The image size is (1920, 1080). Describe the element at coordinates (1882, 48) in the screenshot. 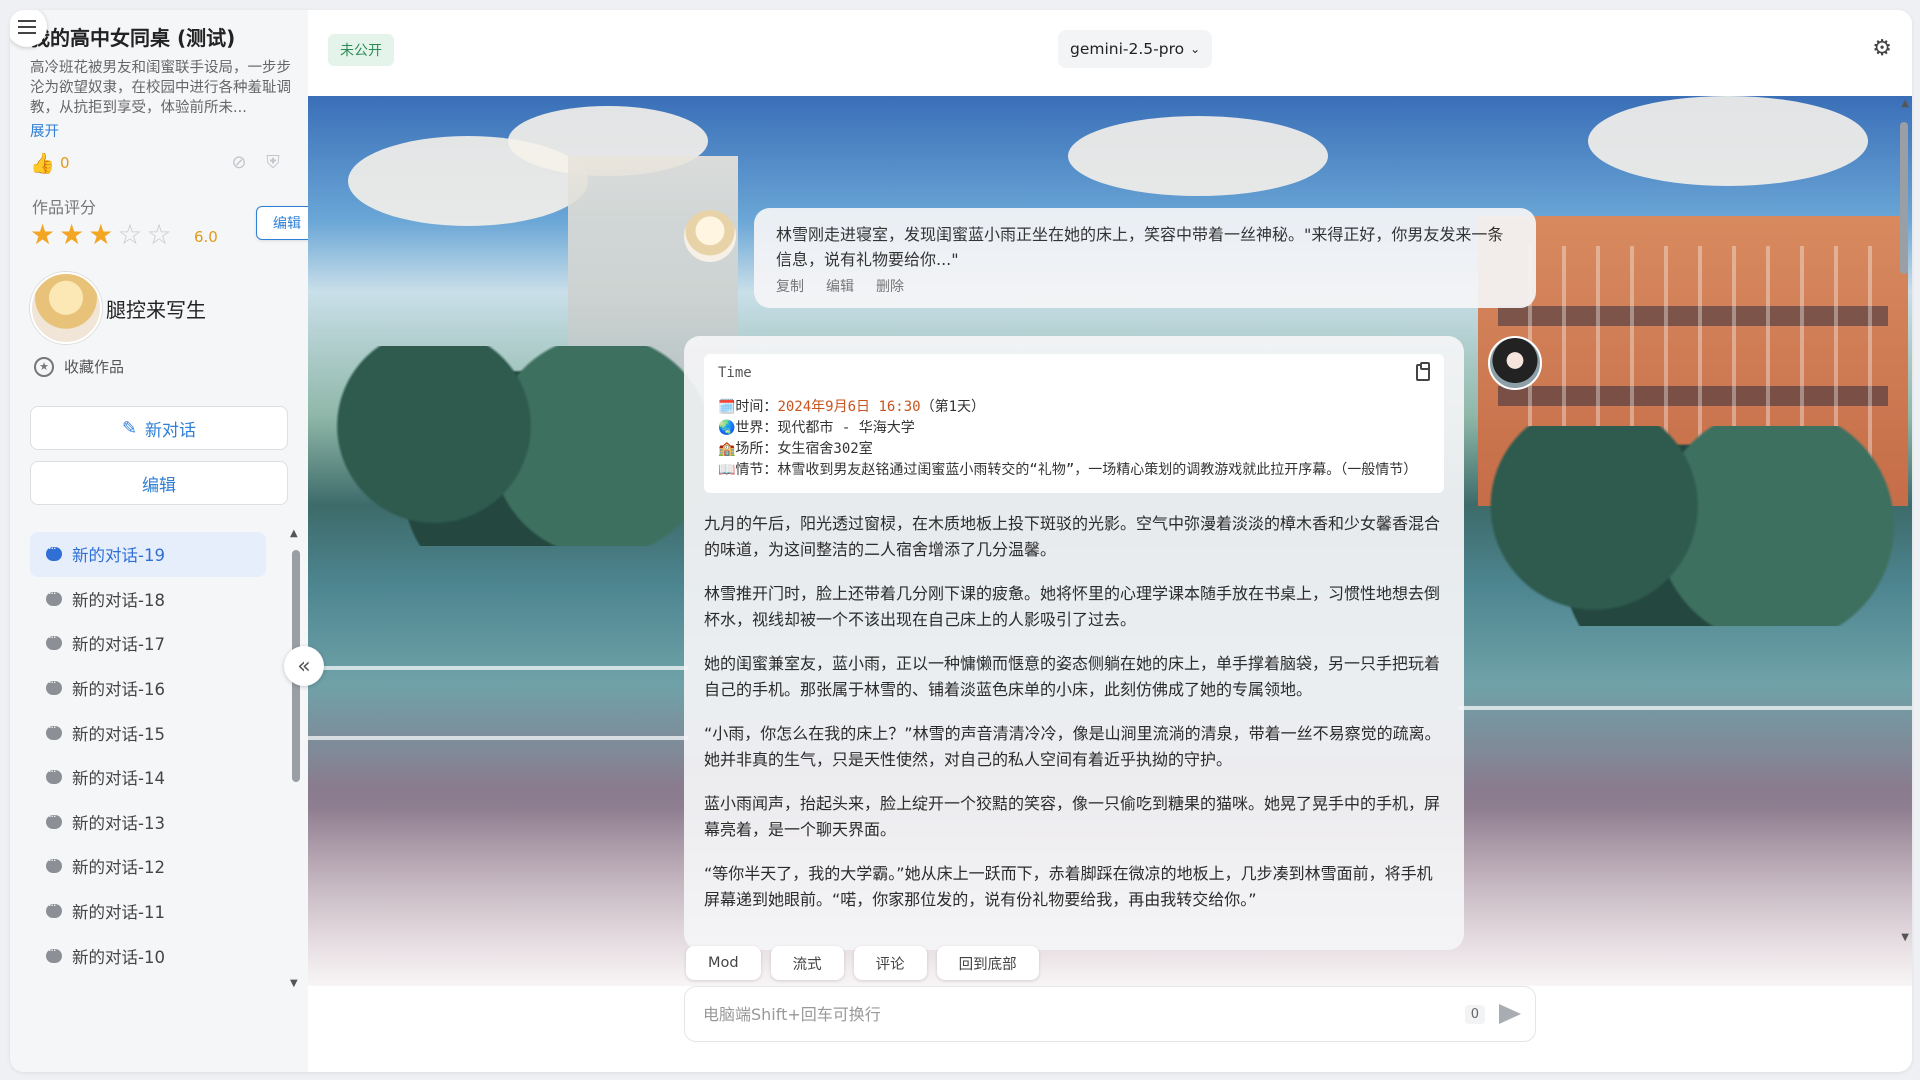

I see `gear-icon: ⚙` at that location.